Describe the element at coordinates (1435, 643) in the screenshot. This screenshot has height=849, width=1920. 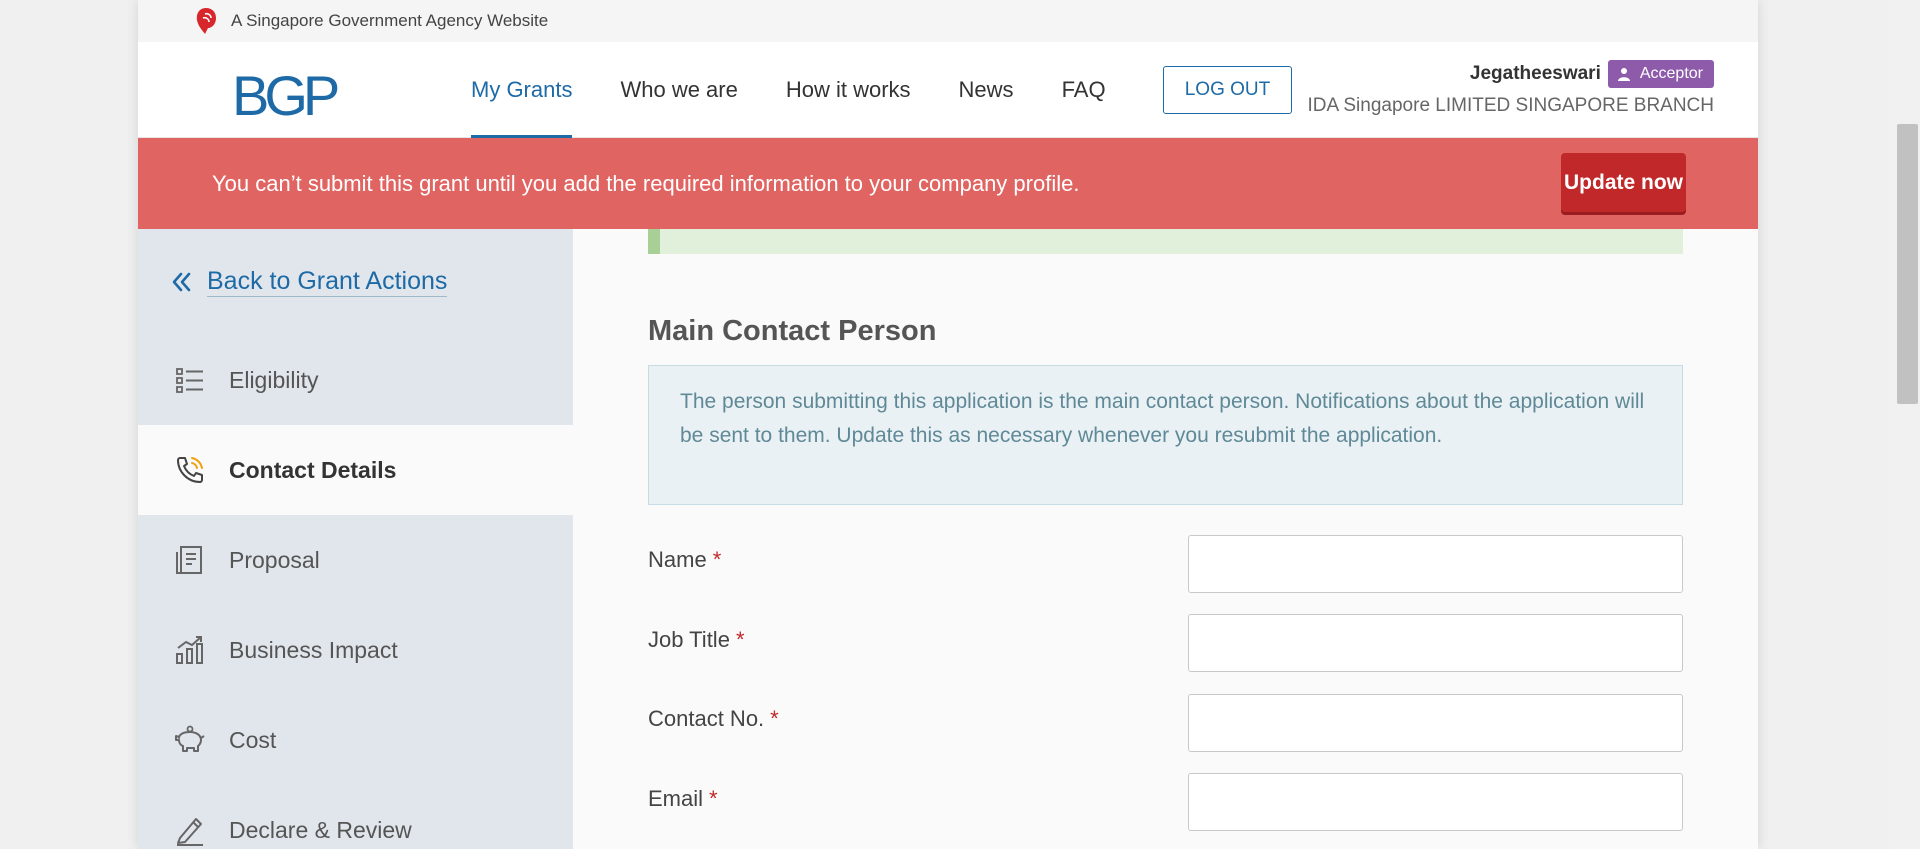
I see `job-title-field` at that location.